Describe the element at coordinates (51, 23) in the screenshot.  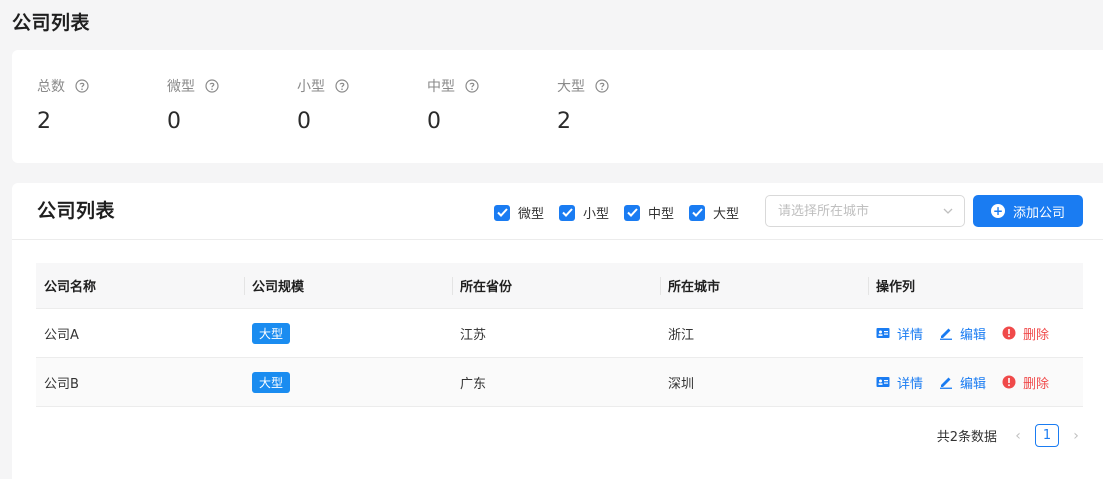
I see `page-title: 公司列表` at that location.